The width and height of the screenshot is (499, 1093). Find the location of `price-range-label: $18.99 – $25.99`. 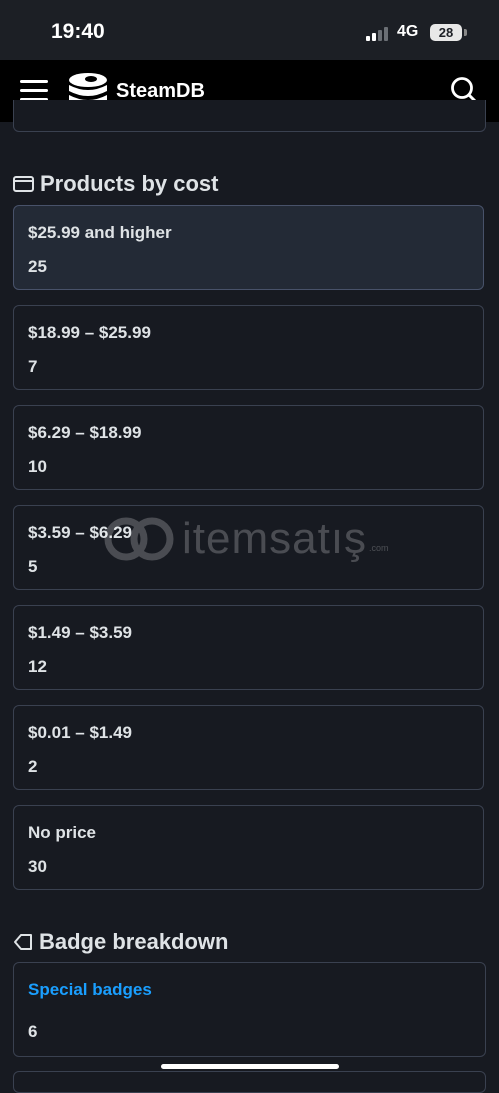

price-range-label: $18.99 – $25.99 is located at coordinates (89, 332).